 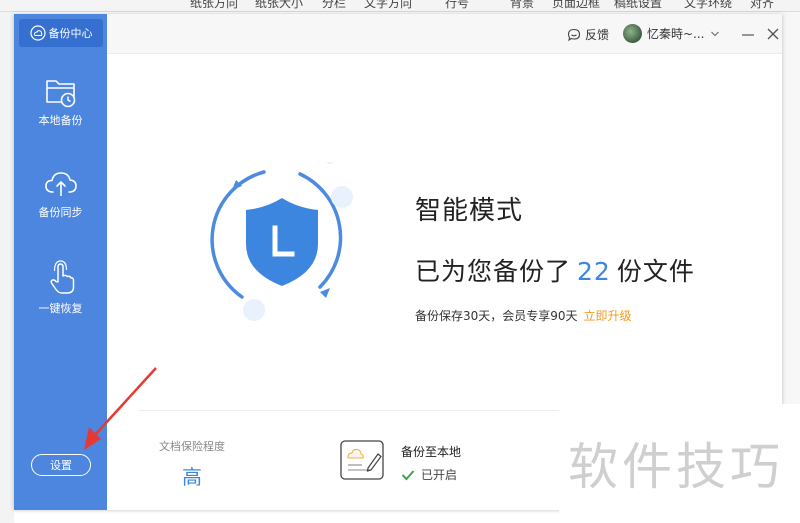 What do you see at coordinates (60, 184) in the screenshot?
I see `cloud-upload-icon` at bounding box center [60, 184].